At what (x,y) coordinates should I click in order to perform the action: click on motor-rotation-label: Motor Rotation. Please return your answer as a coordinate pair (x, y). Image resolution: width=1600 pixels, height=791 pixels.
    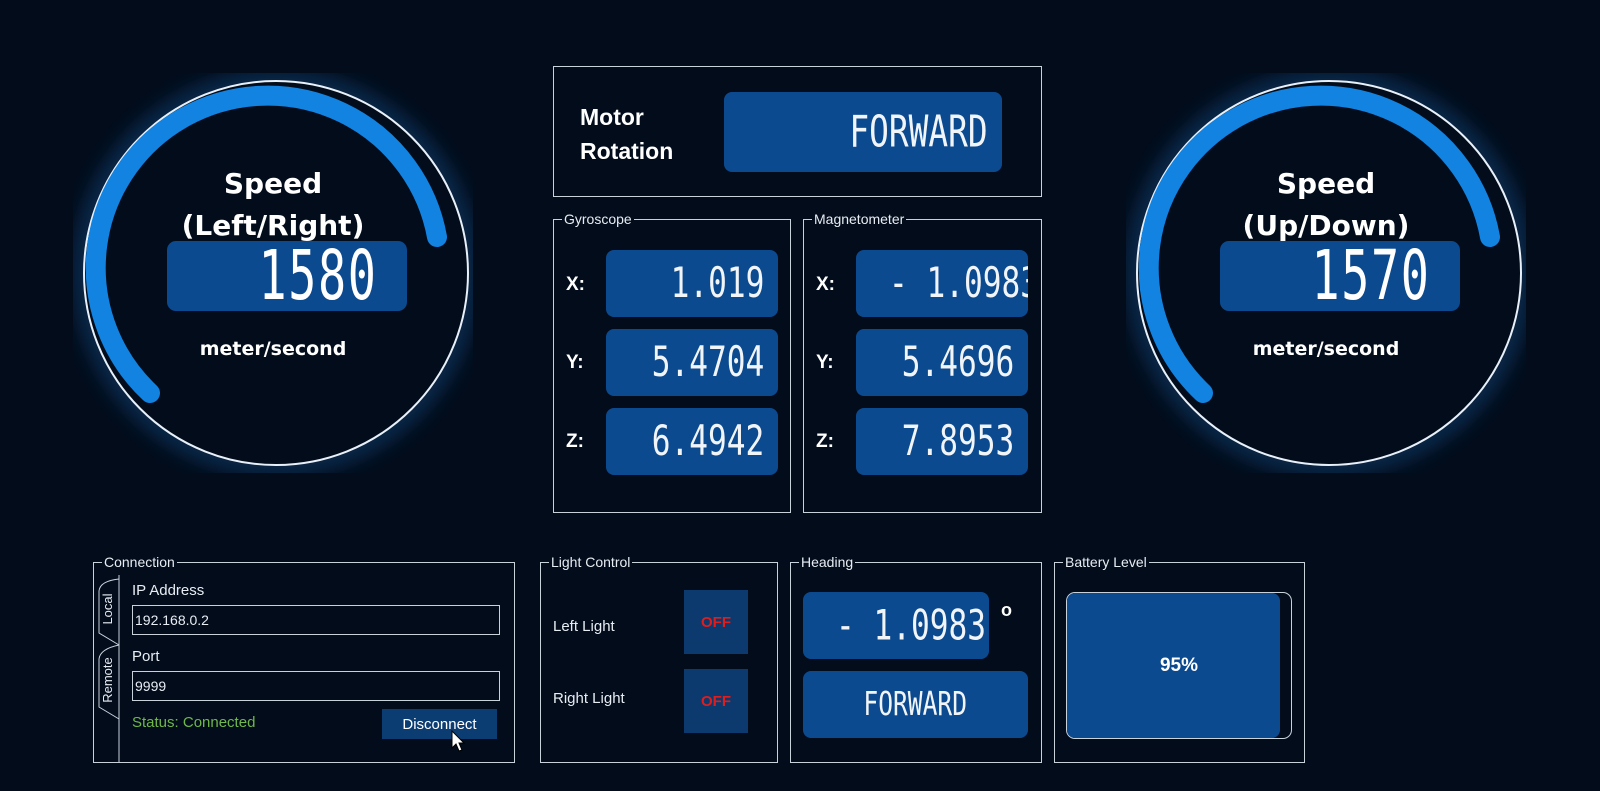
    Looking at the image, I should click on (627, 134).